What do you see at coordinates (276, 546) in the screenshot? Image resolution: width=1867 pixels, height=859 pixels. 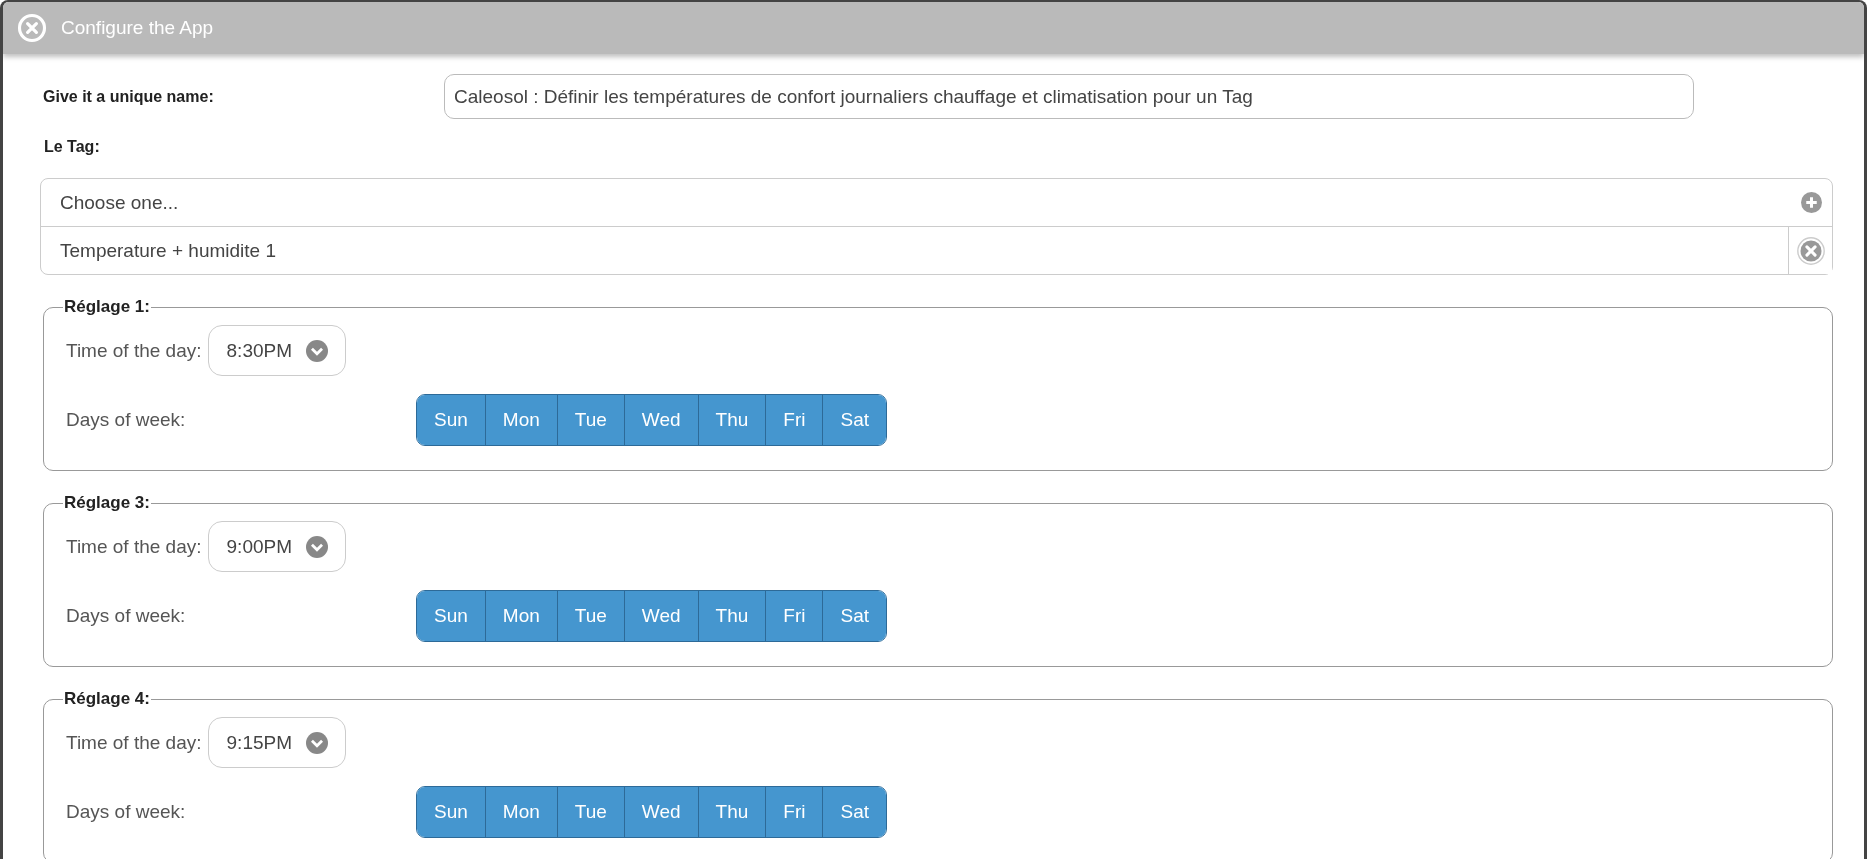 I see `time-select: 9:00PM` at bounding box center [276, 546].